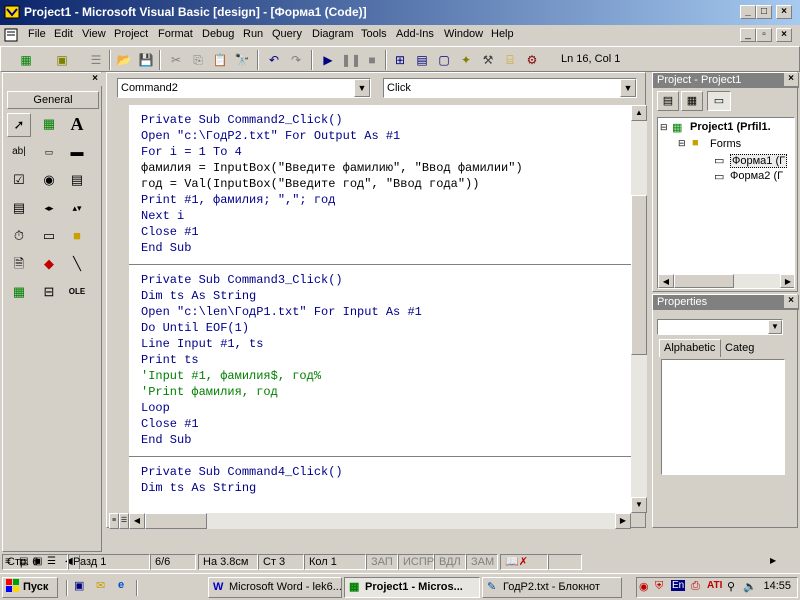 The image size is (800, 600). I want to click on data-tool-icon: ⊟, so click(49, 293).